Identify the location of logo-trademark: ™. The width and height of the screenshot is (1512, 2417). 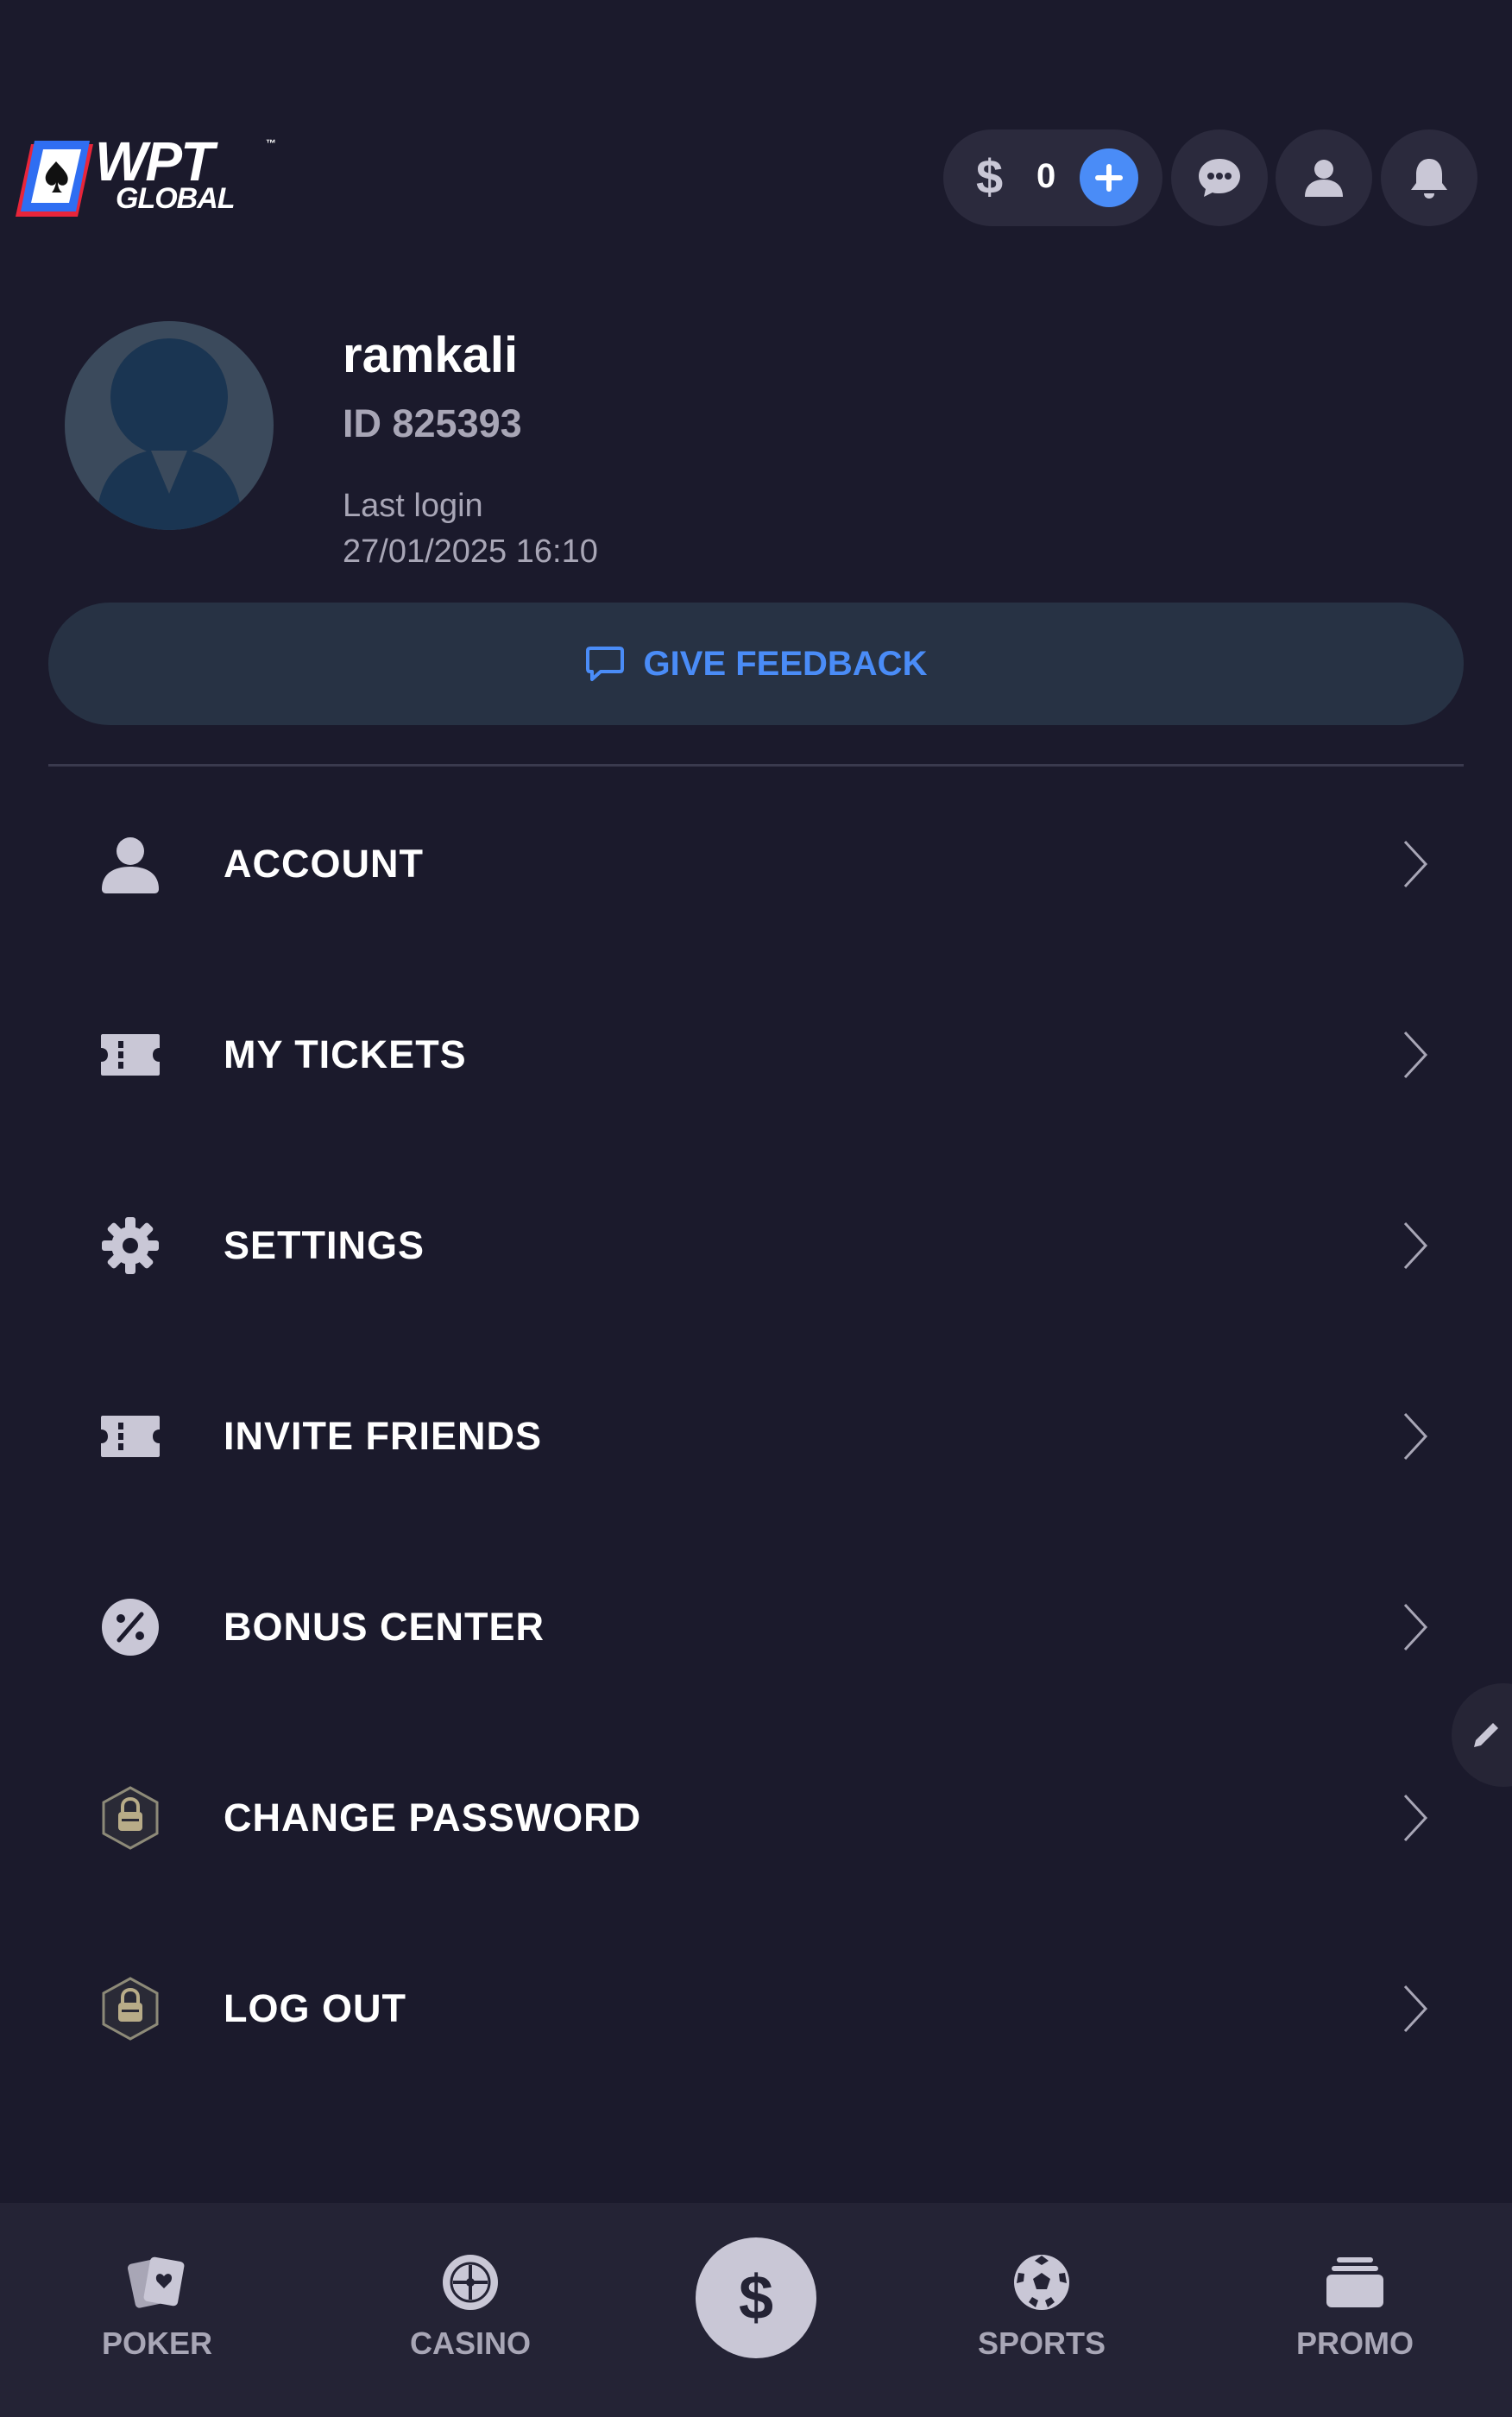
(271, 143).